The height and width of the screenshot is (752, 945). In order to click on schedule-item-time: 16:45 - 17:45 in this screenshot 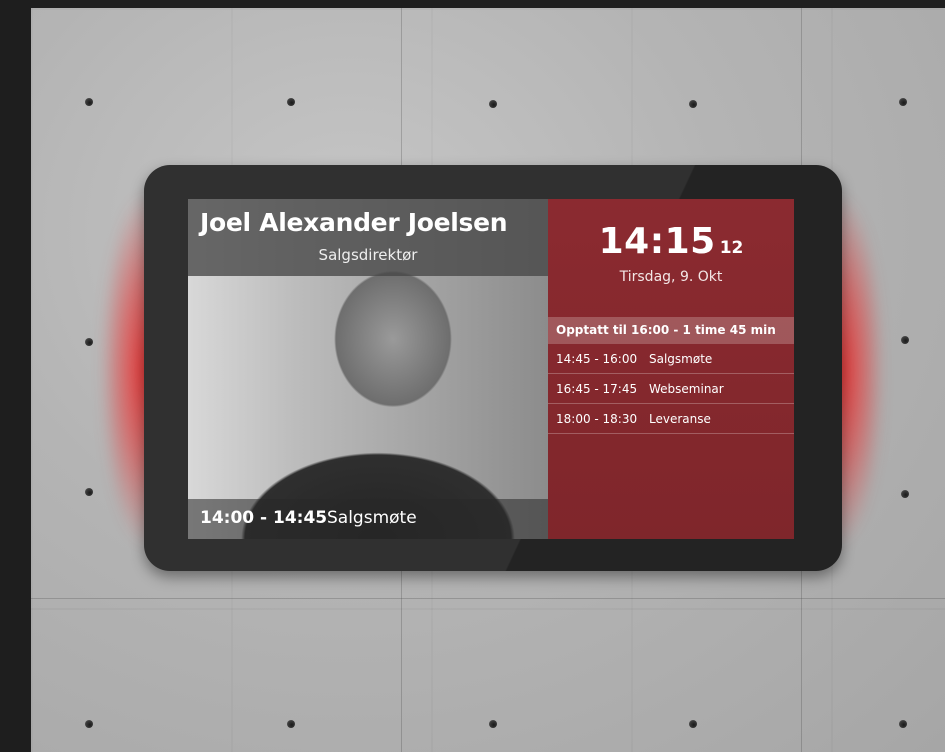, I will do `click(597, 389)`.